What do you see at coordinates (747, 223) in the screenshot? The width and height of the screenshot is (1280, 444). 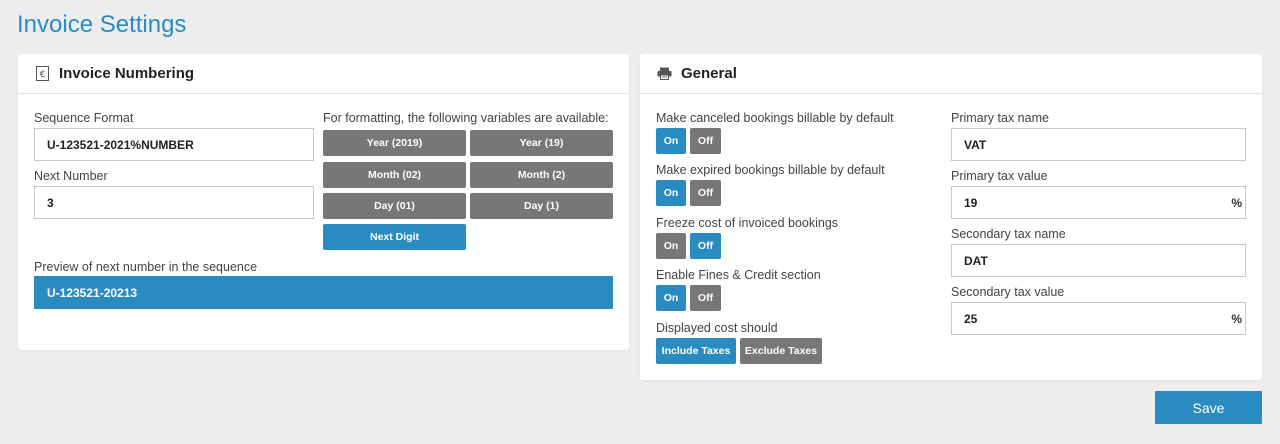 I see `freeze-cost-label: Freeze cost of invoiced bookings` at bounding box center [747, 223].